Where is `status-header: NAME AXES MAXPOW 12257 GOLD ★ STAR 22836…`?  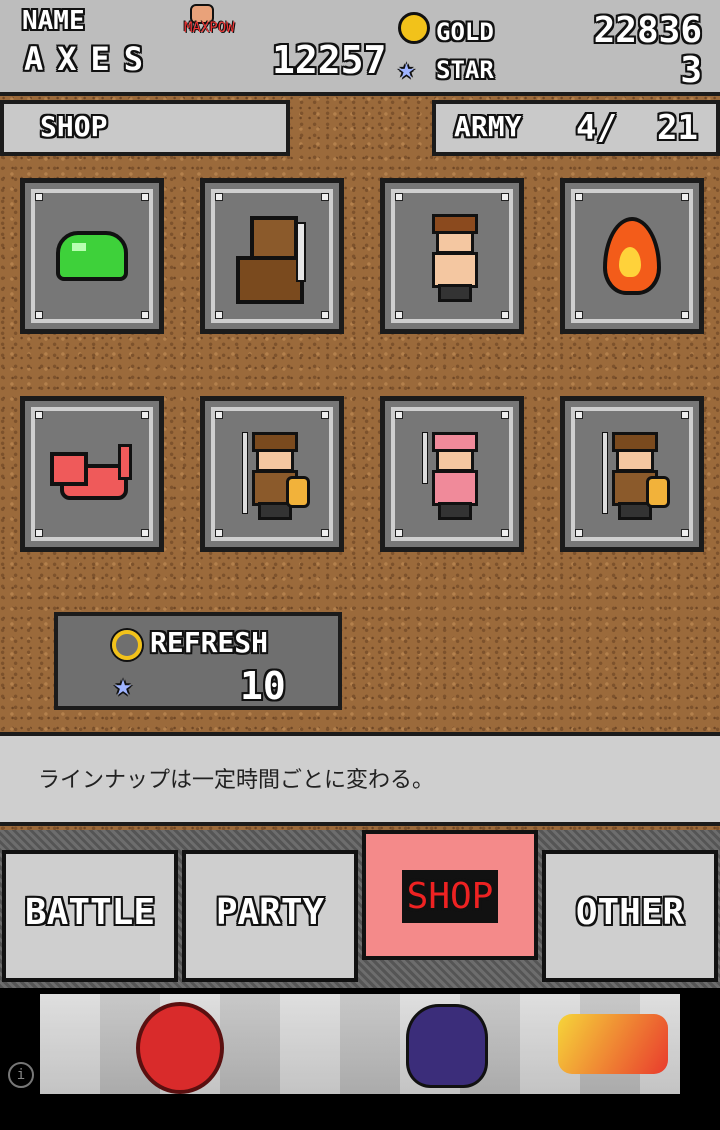 status-header: NAME AXES MAXPOW 12257 GOLD ★ STAR 22836… is located at coordinates (360, 48).